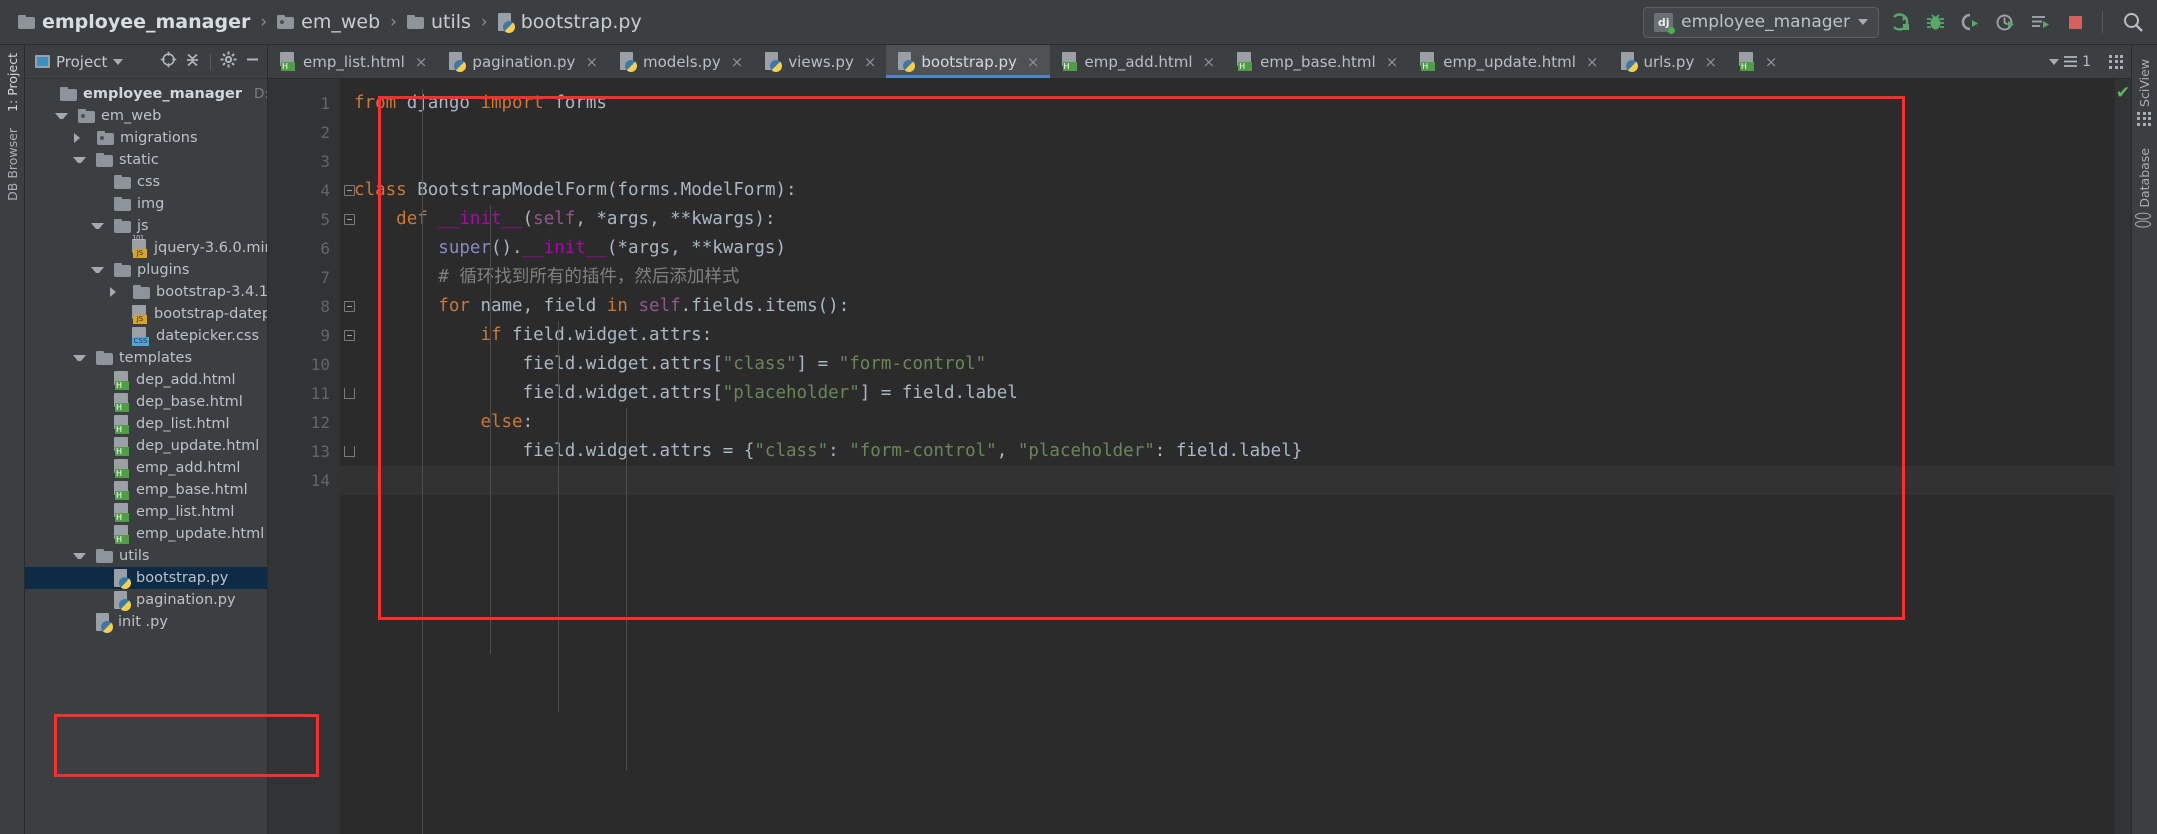 The image size is (2157, 834). Describe the element at coordinates (2040, 22) in the screenshot. I see `run-anything-button` at that location.